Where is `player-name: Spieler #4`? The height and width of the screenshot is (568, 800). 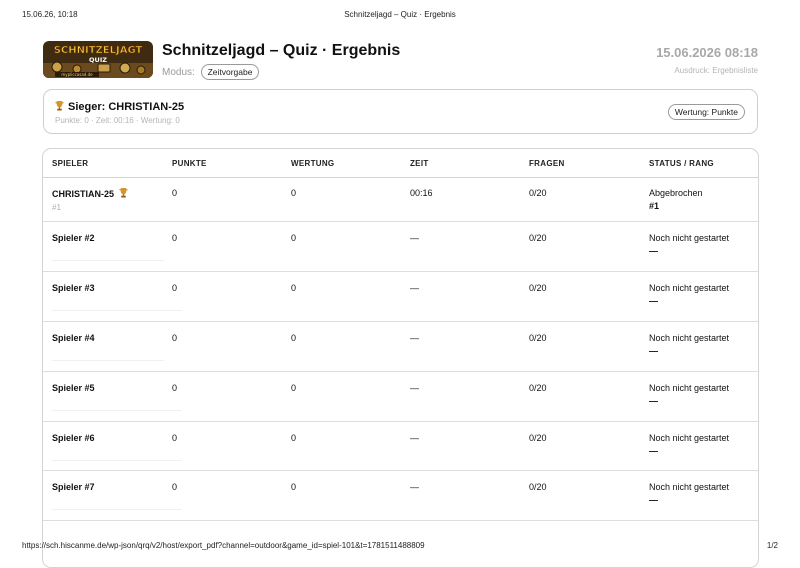
player-name: Spieler #4 is located at coordinates (73, 338).